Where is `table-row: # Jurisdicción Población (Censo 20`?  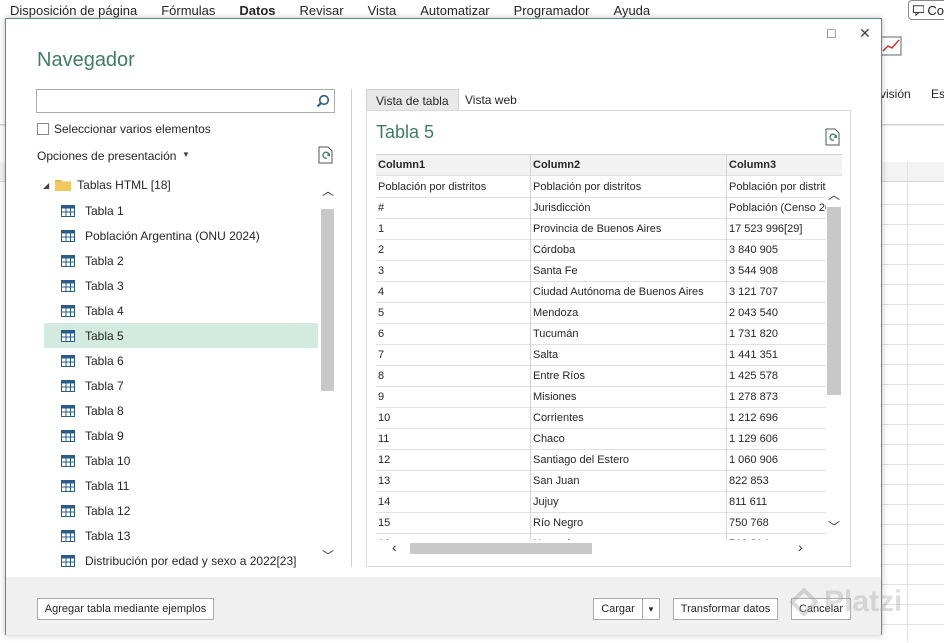 table-row: # Jurisdicción Población (Censo 20 is located at coordinates (609, 208).